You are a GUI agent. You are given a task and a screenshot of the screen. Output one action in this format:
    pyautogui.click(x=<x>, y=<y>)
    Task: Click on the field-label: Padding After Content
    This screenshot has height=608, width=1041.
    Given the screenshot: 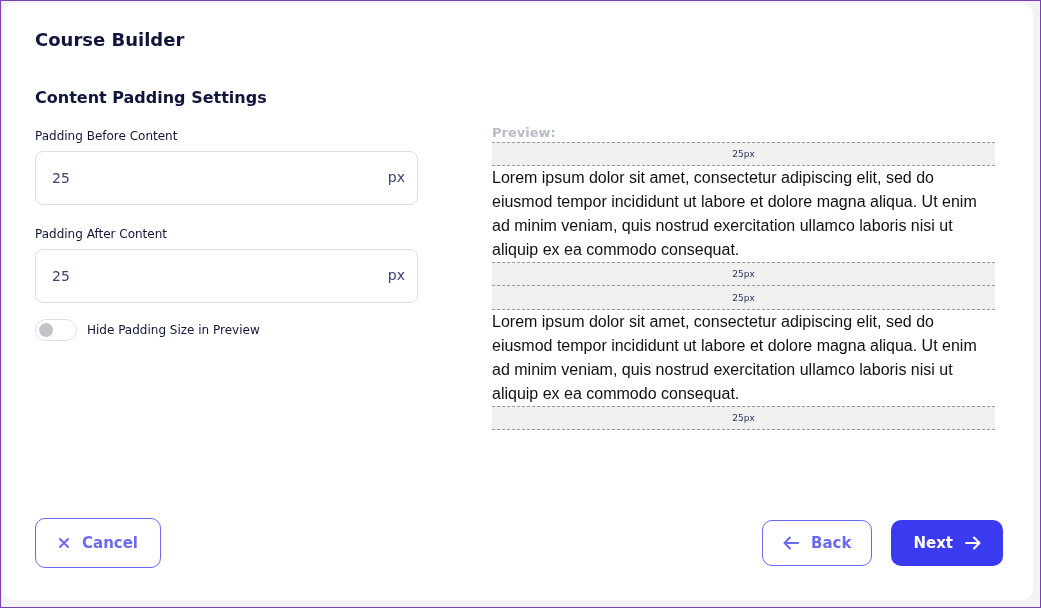 What is the action you would take?
    pyautogui.click(x=101, y=234)
    